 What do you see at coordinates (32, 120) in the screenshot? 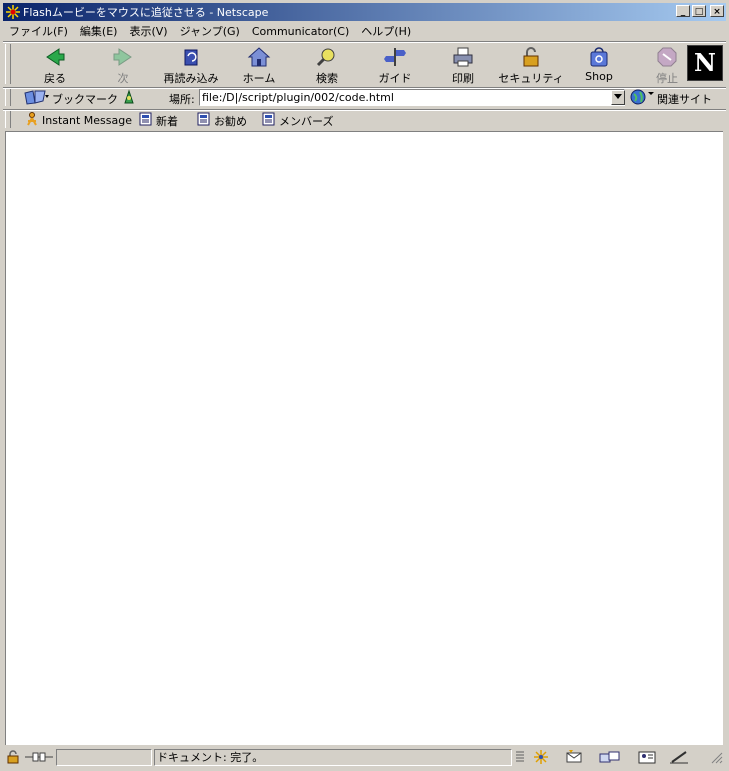
I see `instant-message-icon` at bounding box center [32, 120].